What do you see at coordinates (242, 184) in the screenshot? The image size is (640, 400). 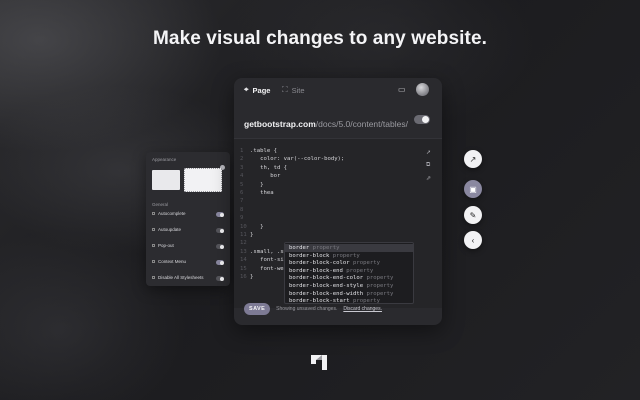 I see `line-number: 5` at bounding box center [242, 184].